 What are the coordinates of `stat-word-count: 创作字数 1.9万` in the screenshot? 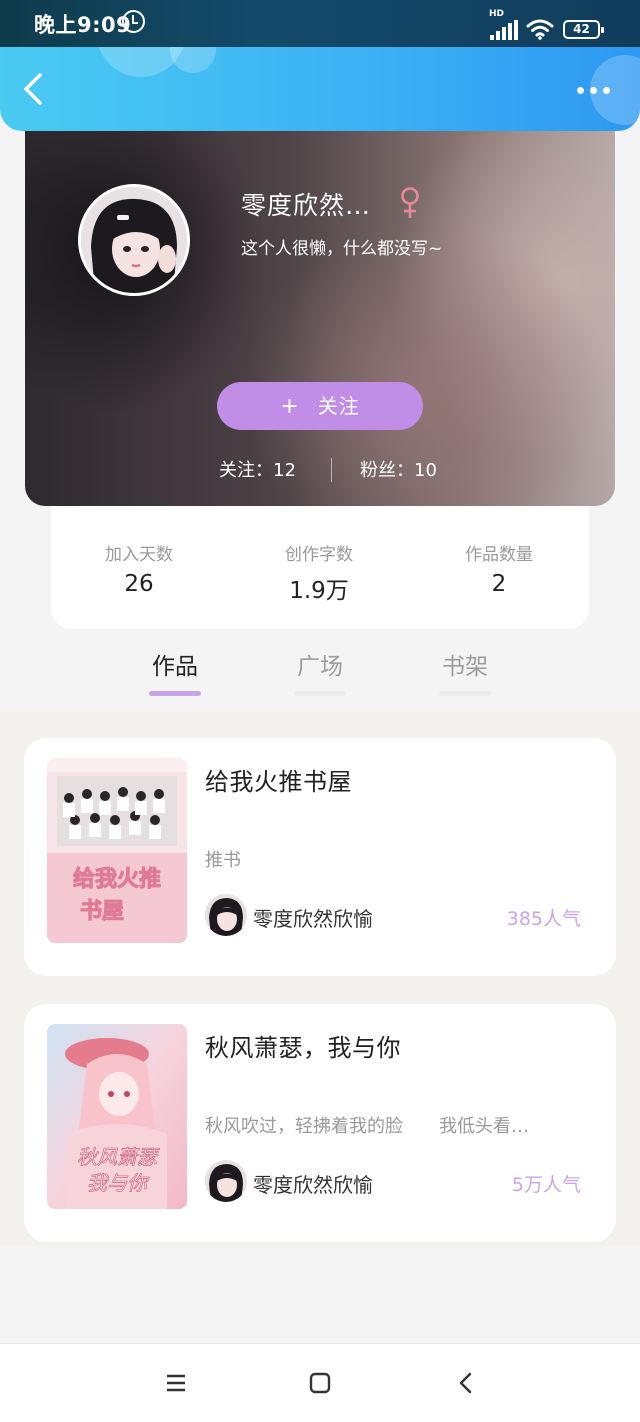 It's located at (319, 572).